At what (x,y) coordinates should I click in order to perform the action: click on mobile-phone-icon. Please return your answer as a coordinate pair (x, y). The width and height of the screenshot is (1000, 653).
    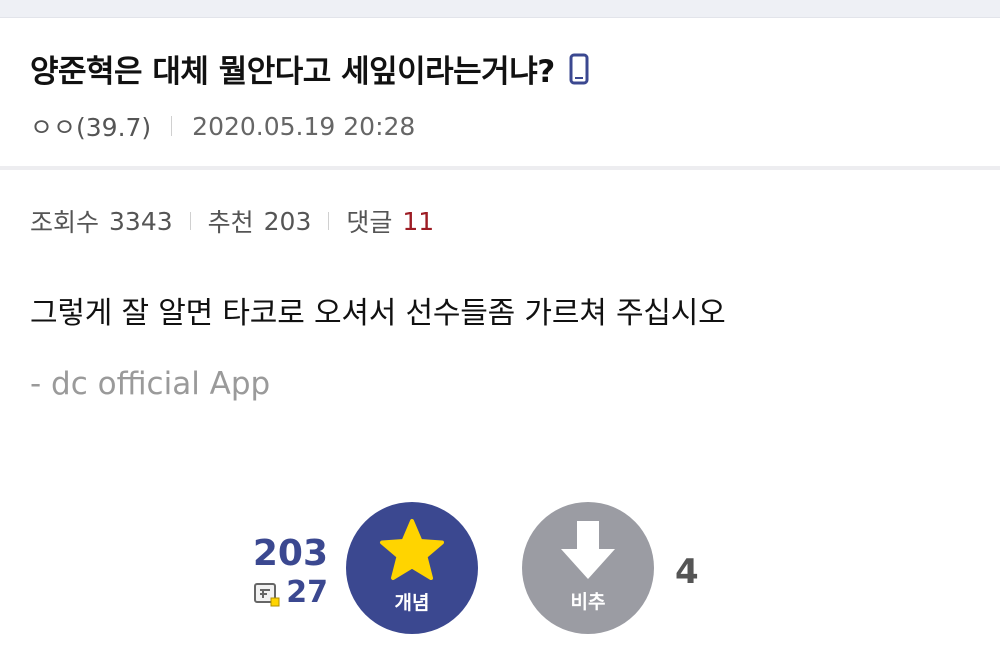
    Looking at the image, I should click on (579, 69).